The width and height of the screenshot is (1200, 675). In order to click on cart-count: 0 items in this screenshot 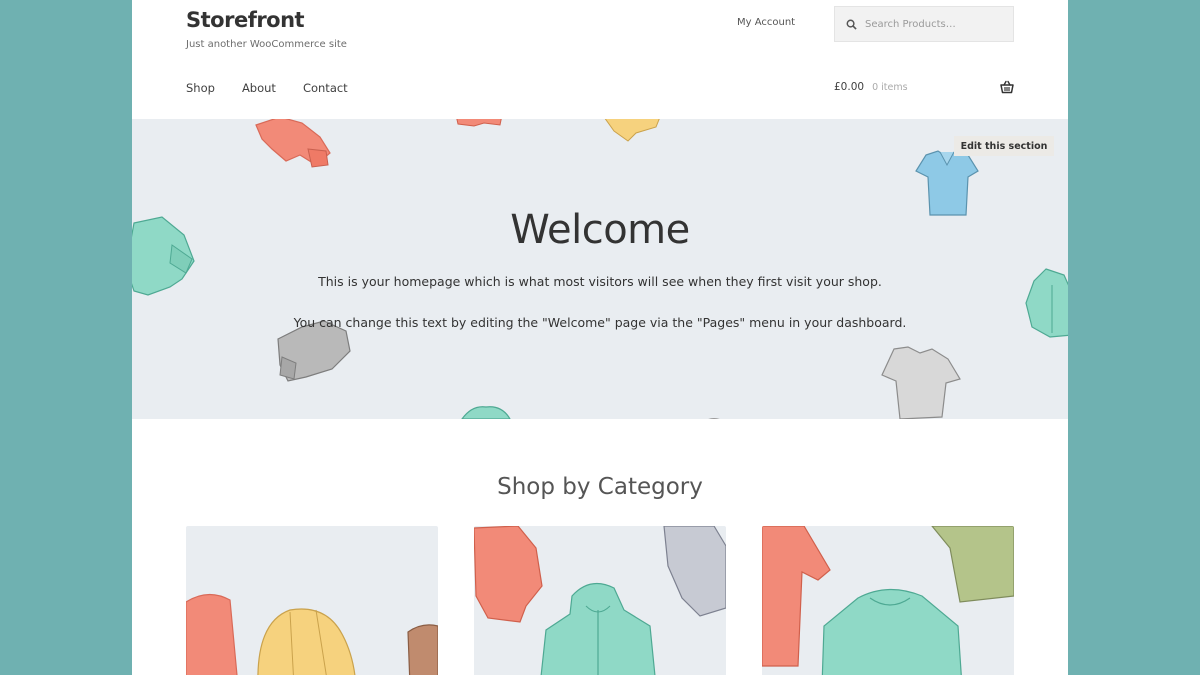, I will do `click(890, 87)`.